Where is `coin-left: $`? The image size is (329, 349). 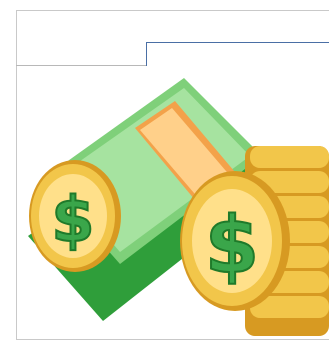 coin-left: $ is located at coordinates (75, 216).